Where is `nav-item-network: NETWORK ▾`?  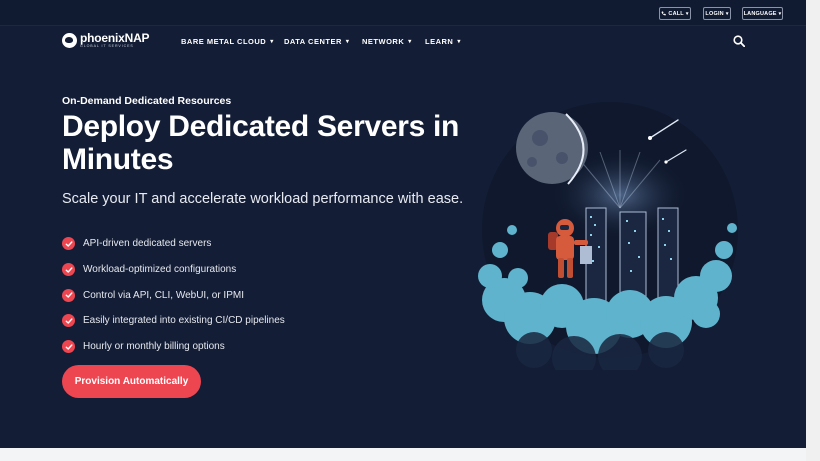 nav-item-network: NETWORK ▾ is located at coordinates (387, 41).